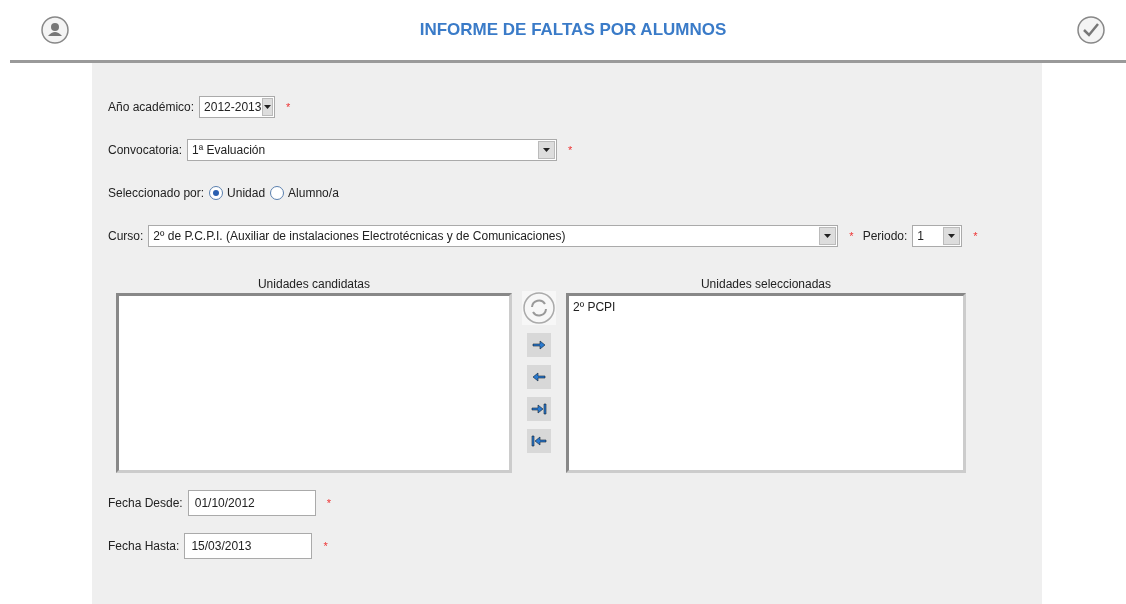 This screenshot has width=1126, height=604. Describe the element at coordinates (314, 383) in the screenshot. I see `candidate-list` at that location.